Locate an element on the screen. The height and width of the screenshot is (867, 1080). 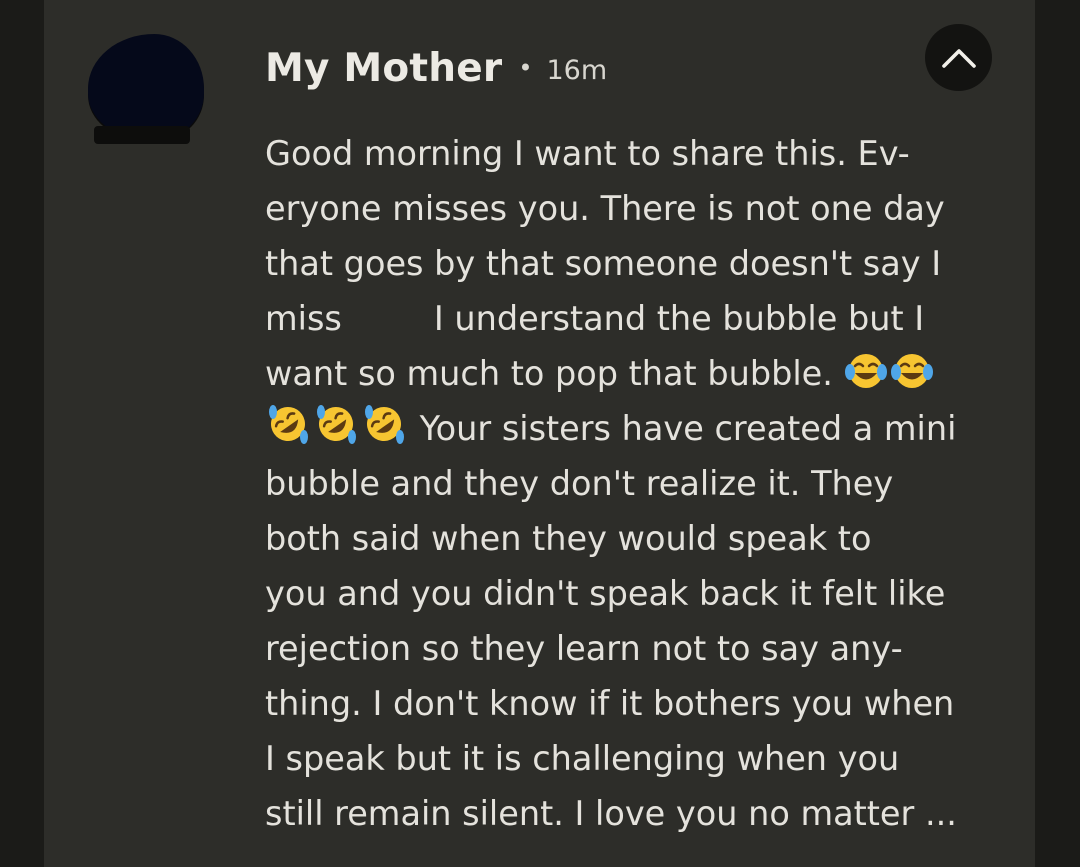
message-line: Good morning I want to share this. Ev- is located at coordinates (587, 153).